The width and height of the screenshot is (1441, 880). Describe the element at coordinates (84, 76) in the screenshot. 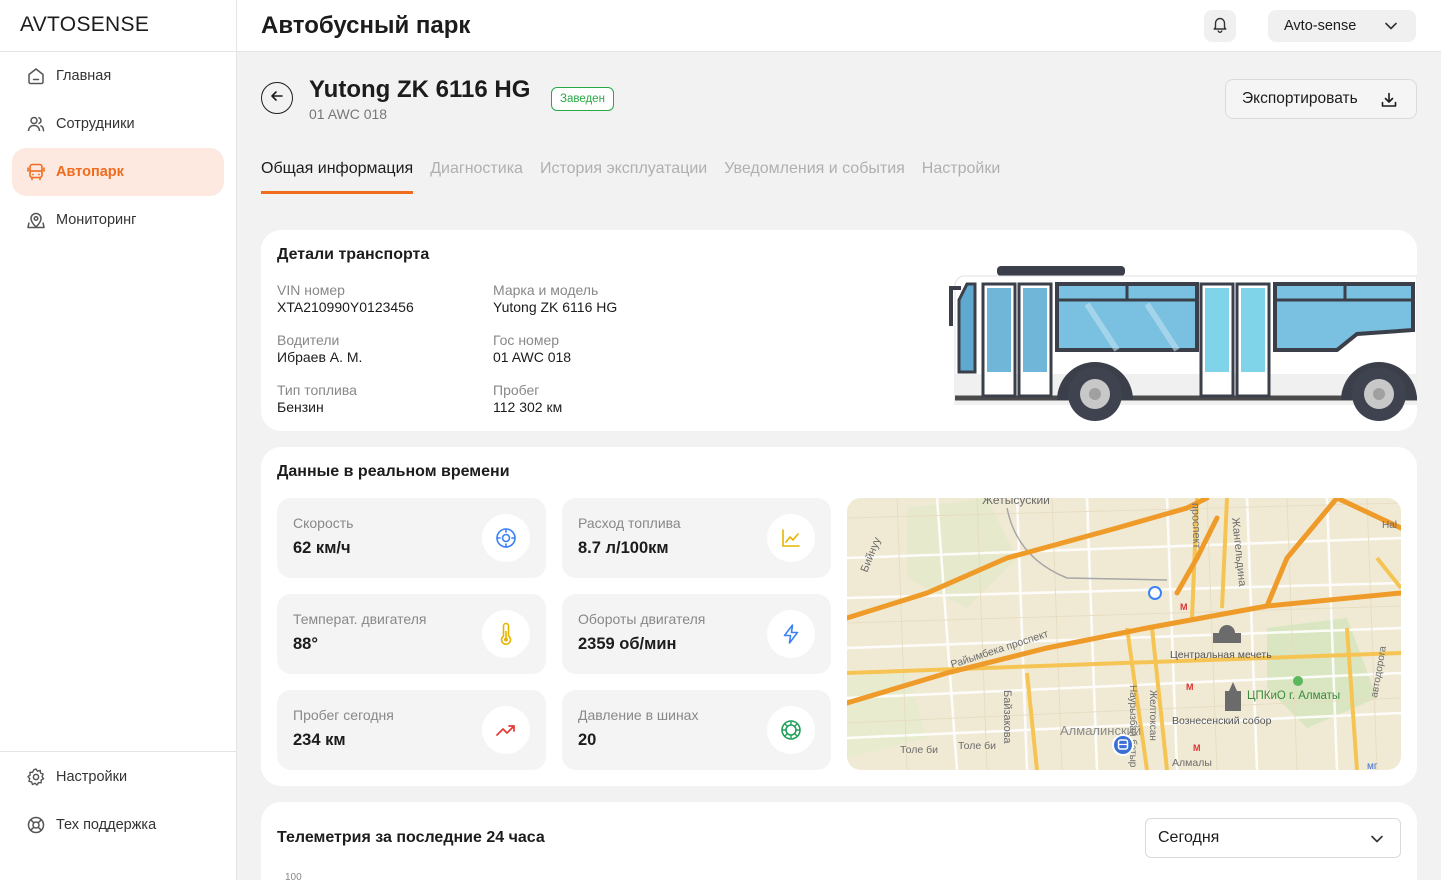

I see `sidebar-item-label: Главная` at that location.